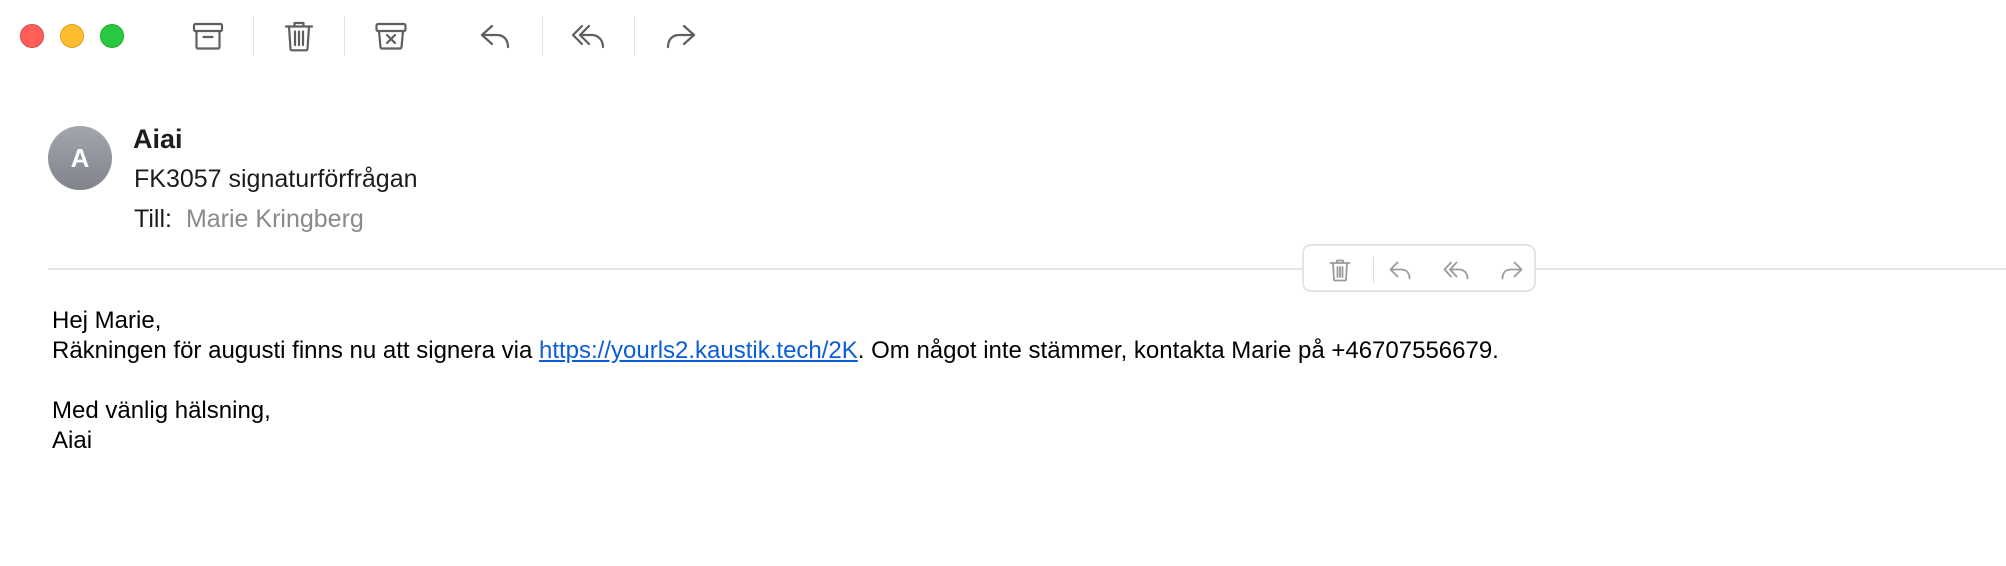 The image size is (2006, 566). I want to click on body-signature: Aiai, so click(72, 440).